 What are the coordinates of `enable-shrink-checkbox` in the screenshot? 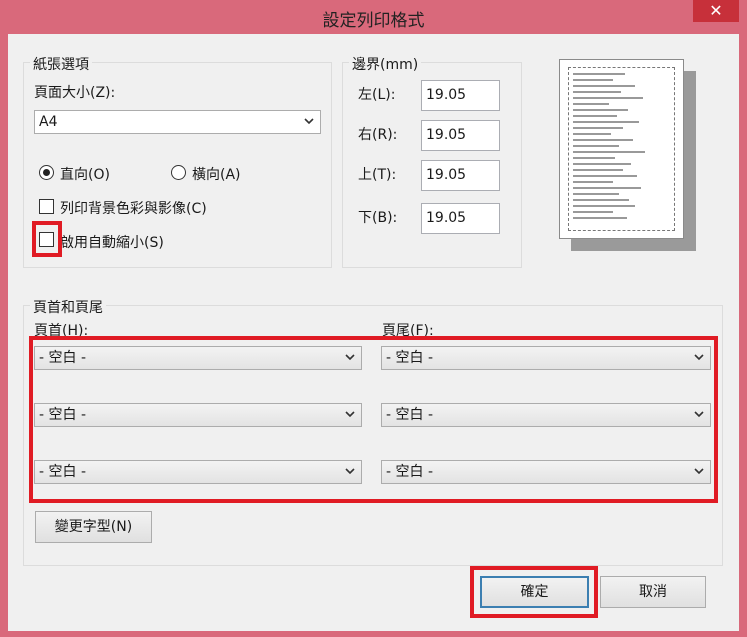 It's located at (46, 239).